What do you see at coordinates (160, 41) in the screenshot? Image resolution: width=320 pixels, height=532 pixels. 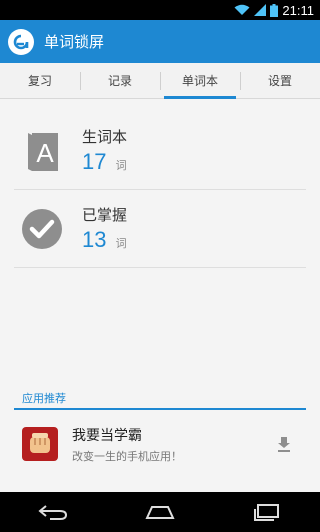 I see `app-bar: 单词锁屏` at bounding box center [160, 41].